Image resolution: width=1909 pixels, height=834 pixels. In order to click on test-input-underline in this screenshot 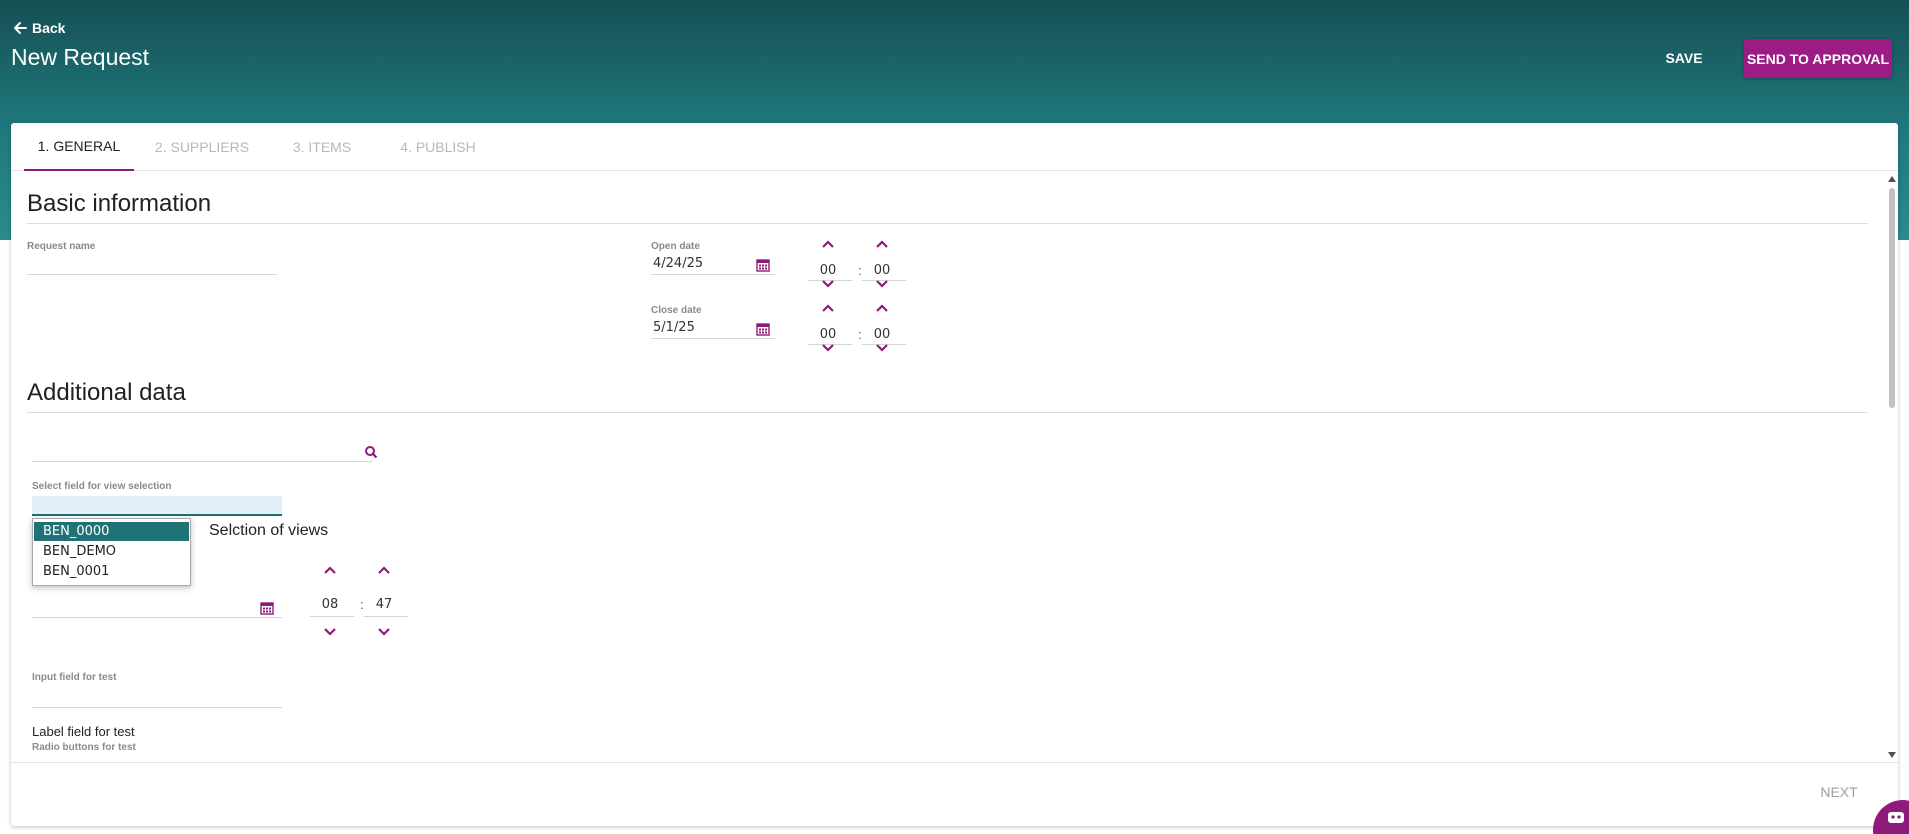, I will do `click(157, 707)`.